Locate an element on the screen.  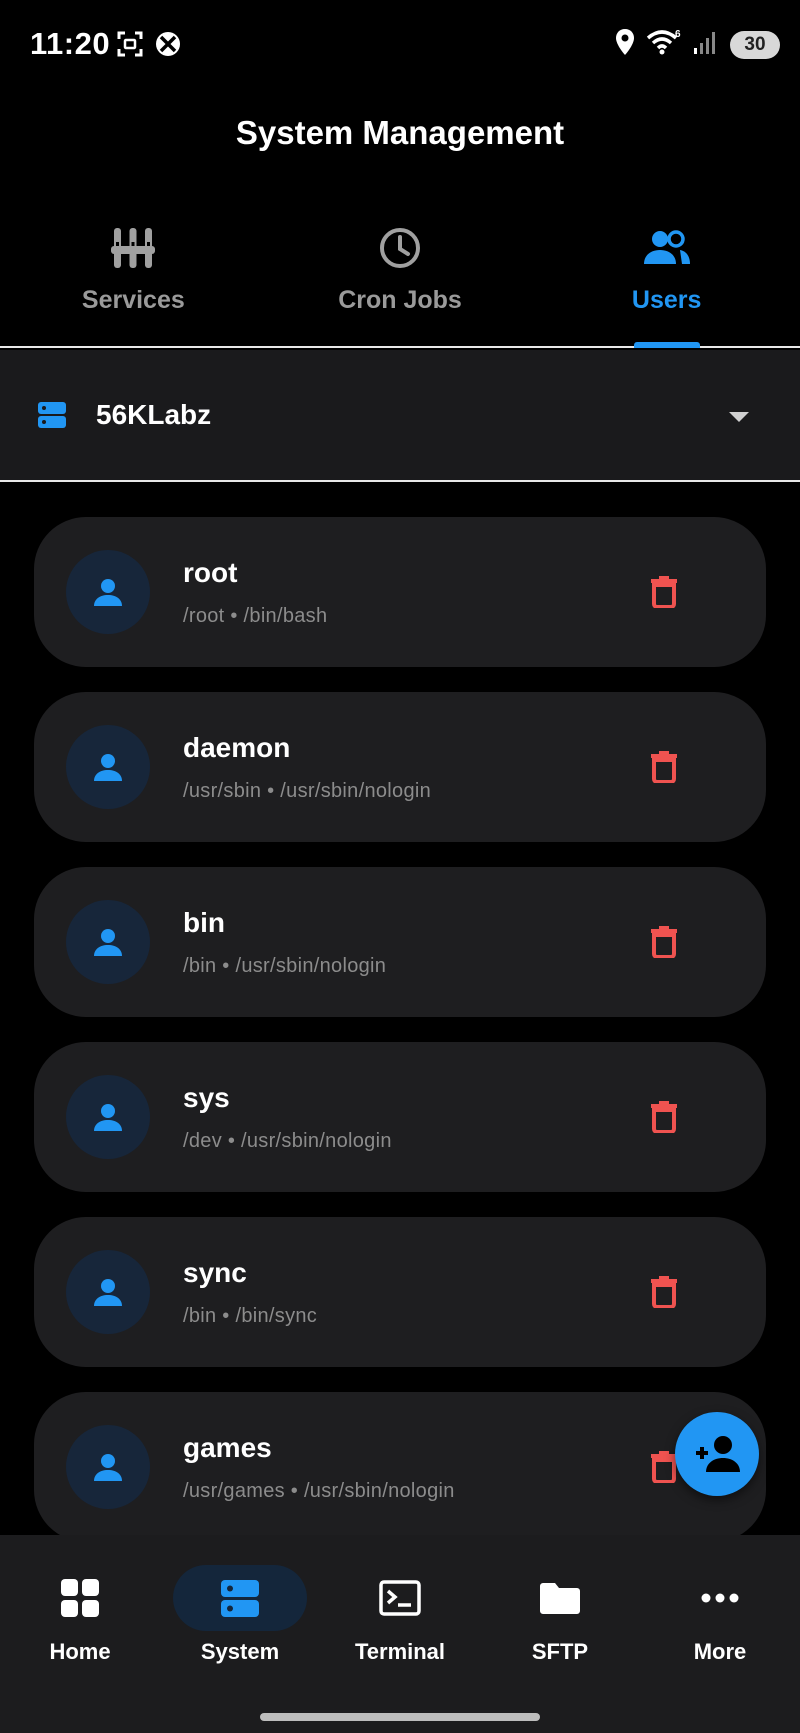
status-left-icons is located at coordinates (149, 46).